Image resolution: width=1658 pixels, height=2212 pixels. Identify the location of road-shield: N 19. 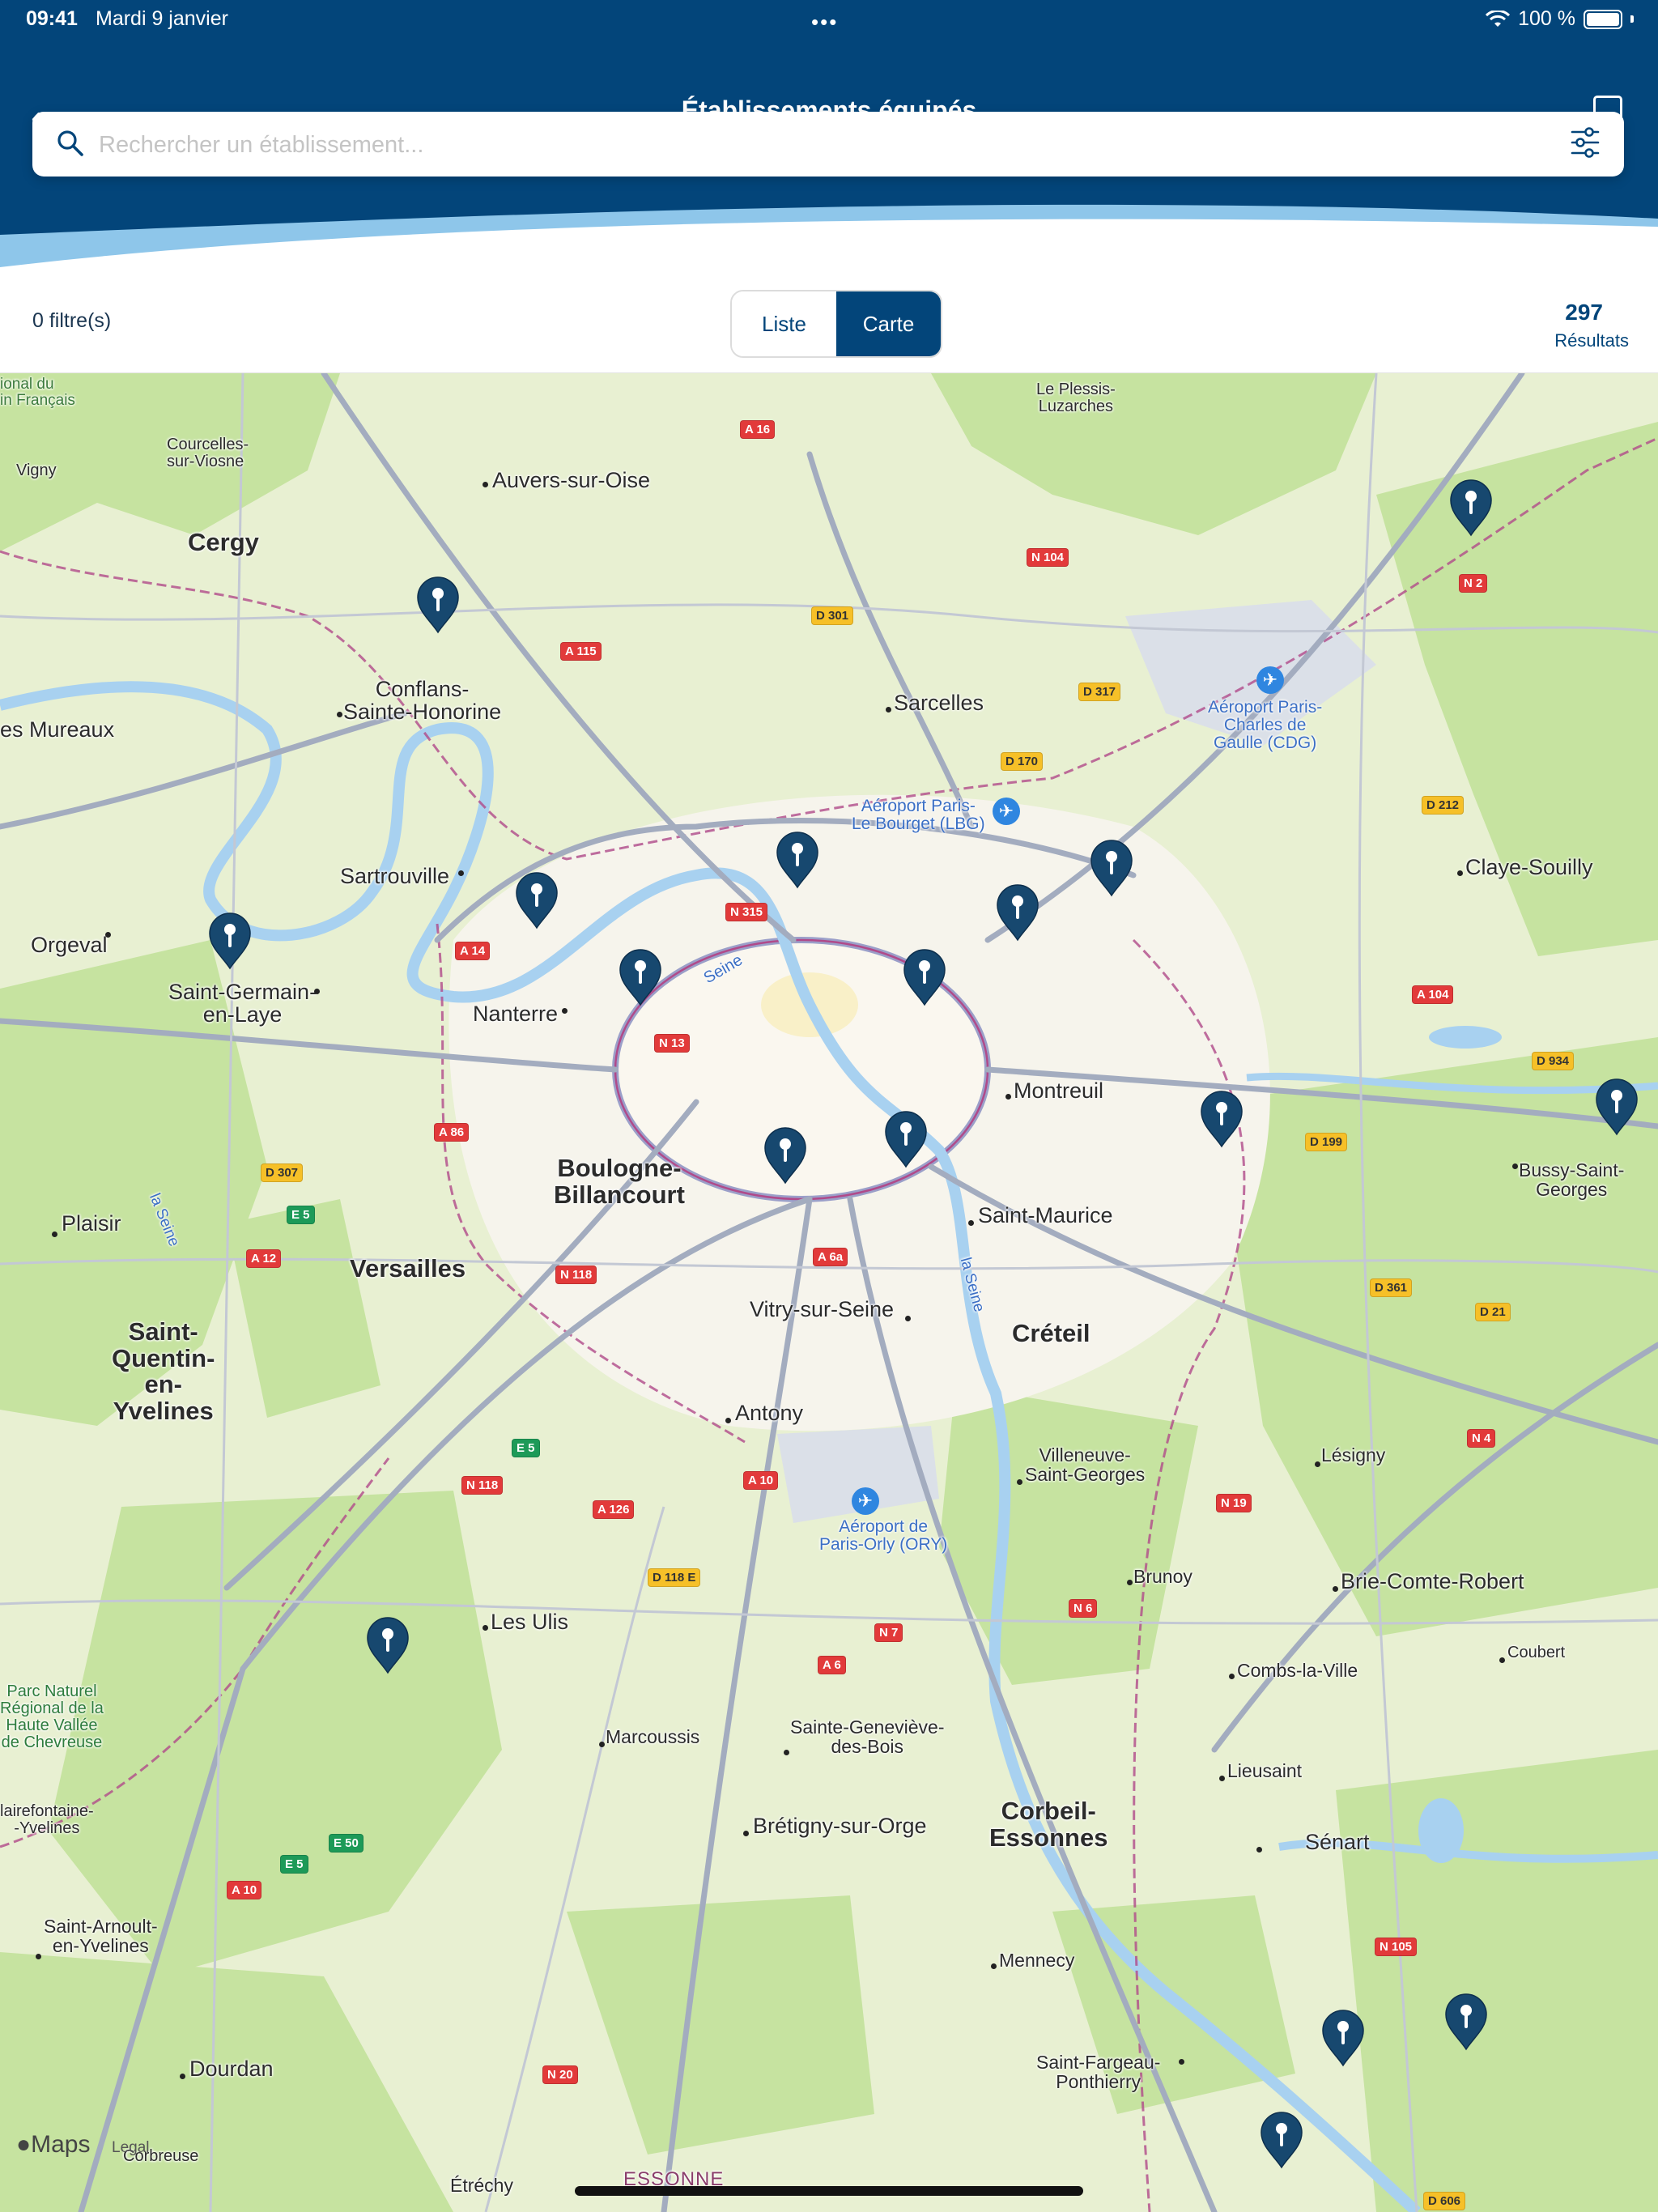
(1234, 1503).